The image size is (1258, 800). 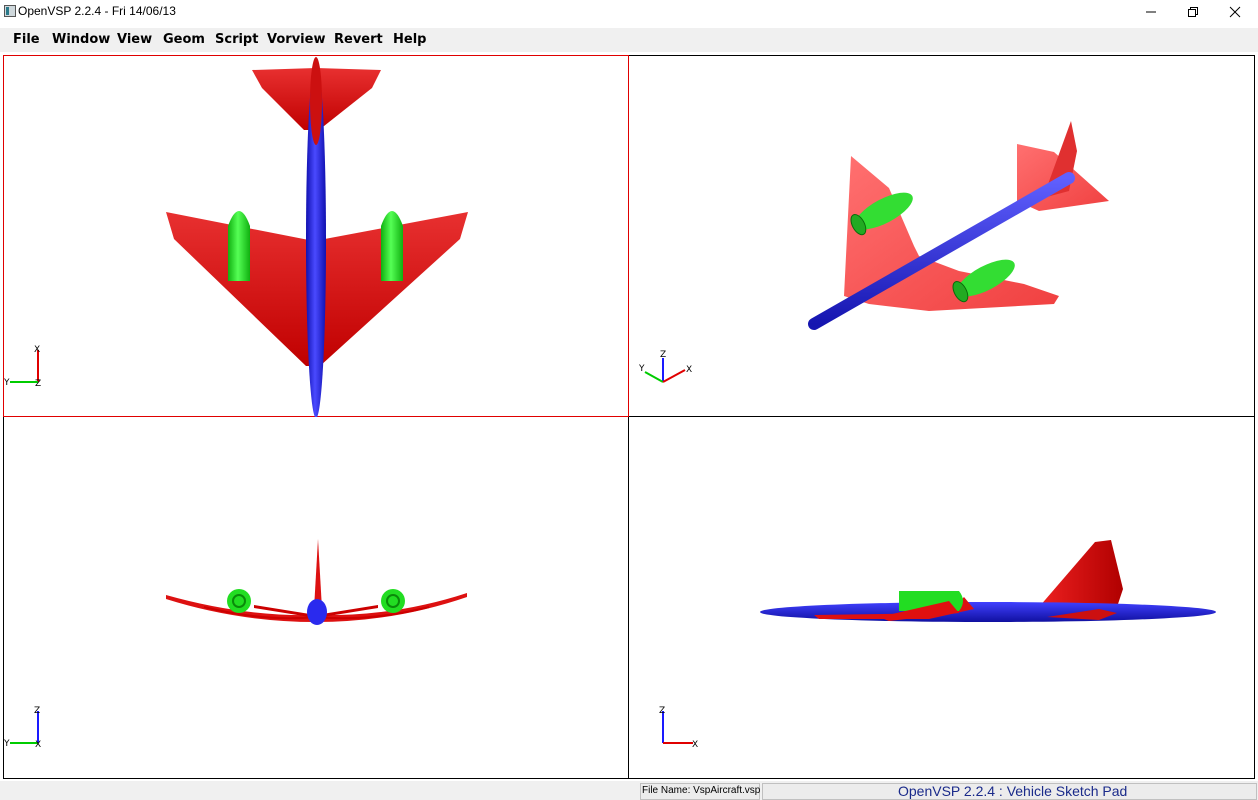 I want to click on menu-help: Help, so click(x=409, y=39).